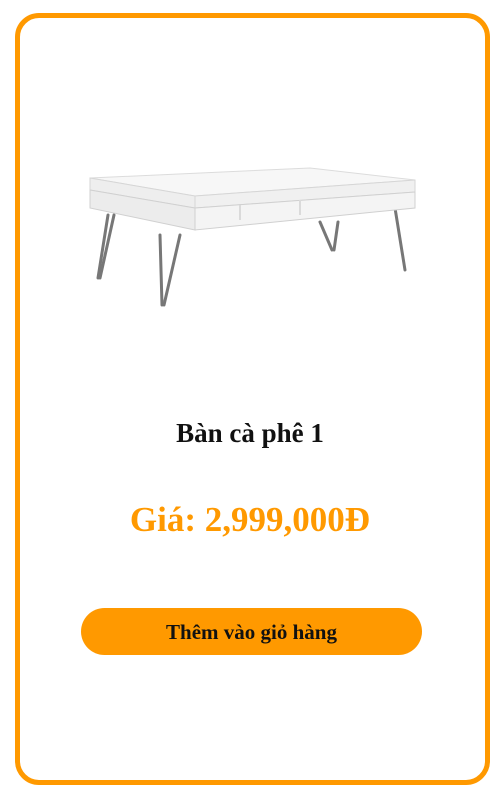 The height and width of the screenshot is (800, 500). Describe the element at coordinates (252, 237) in the screenshot. I see `coffee-table-image` at that location.